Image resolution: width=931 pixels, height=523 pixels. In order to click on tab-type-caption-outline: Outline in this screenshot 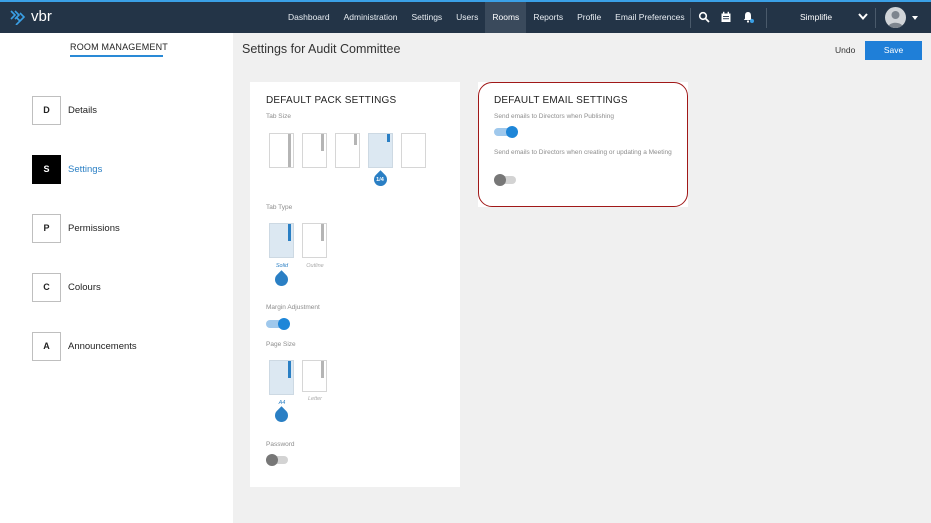, I will do `click(315, 266)`.